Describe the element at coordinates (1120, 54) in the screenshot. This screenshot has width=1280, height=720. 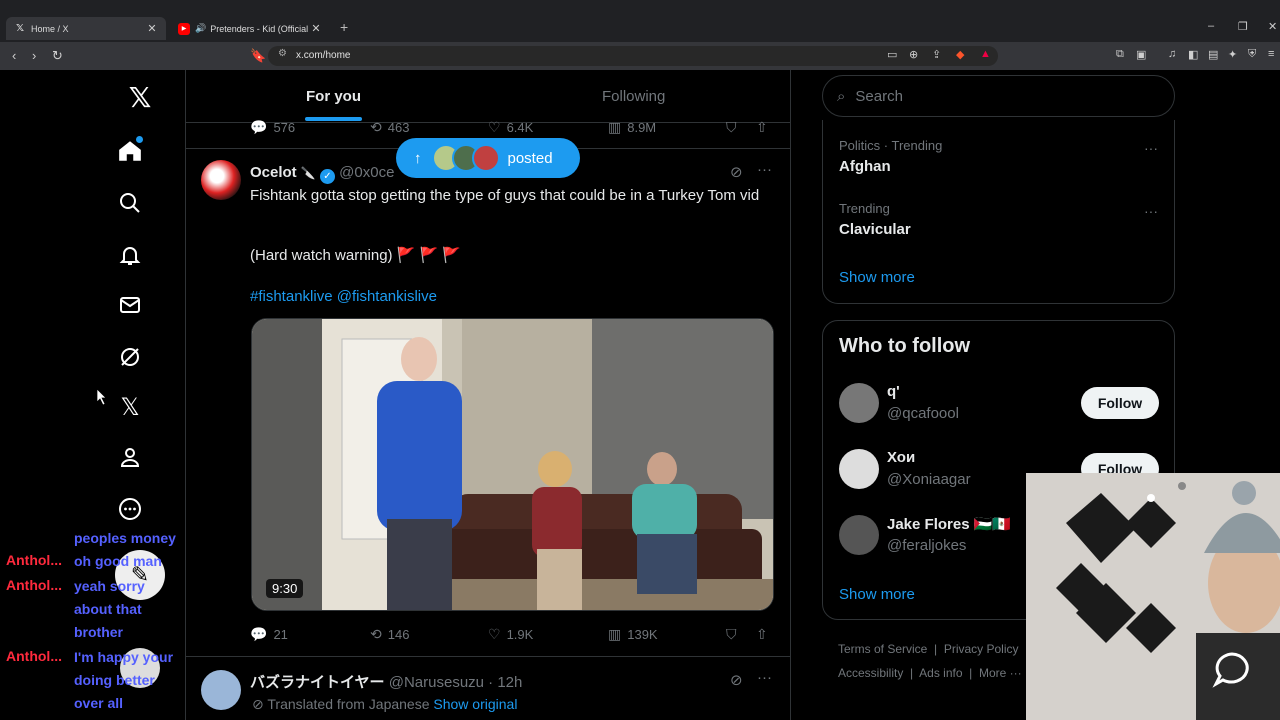
I see `extensions-icon: ⧉` at that location.